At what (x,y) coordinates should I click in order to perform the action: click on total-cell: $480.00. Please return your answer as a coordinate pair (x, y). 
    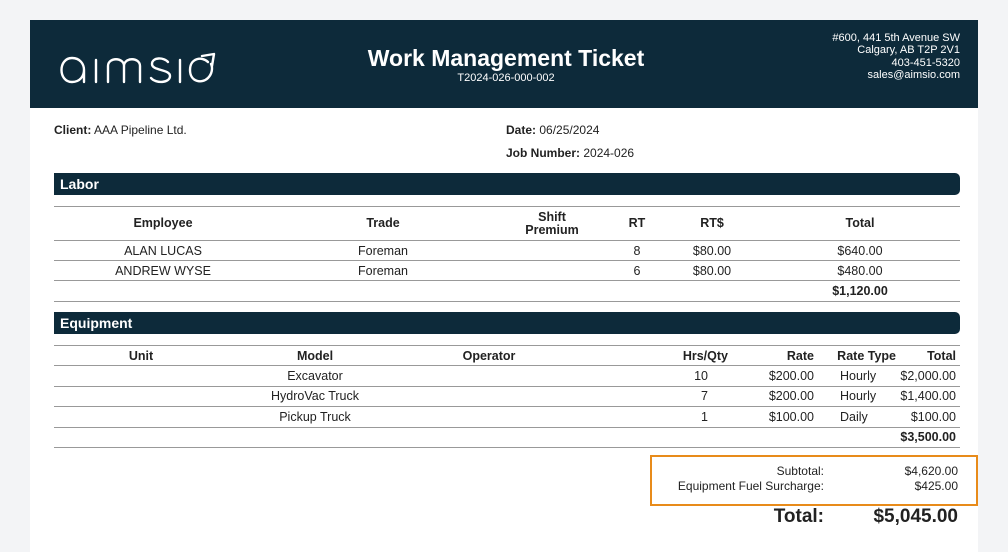
    Looking at the image, I should click on (860, 270).